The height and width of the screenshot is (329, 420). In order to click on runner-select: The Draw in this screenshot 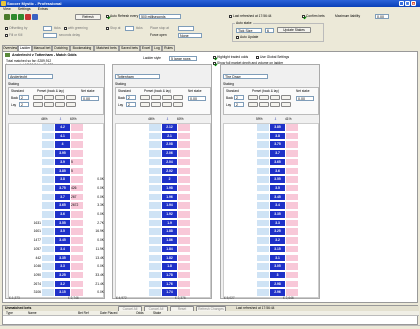, I will do `click(245, 76)`.